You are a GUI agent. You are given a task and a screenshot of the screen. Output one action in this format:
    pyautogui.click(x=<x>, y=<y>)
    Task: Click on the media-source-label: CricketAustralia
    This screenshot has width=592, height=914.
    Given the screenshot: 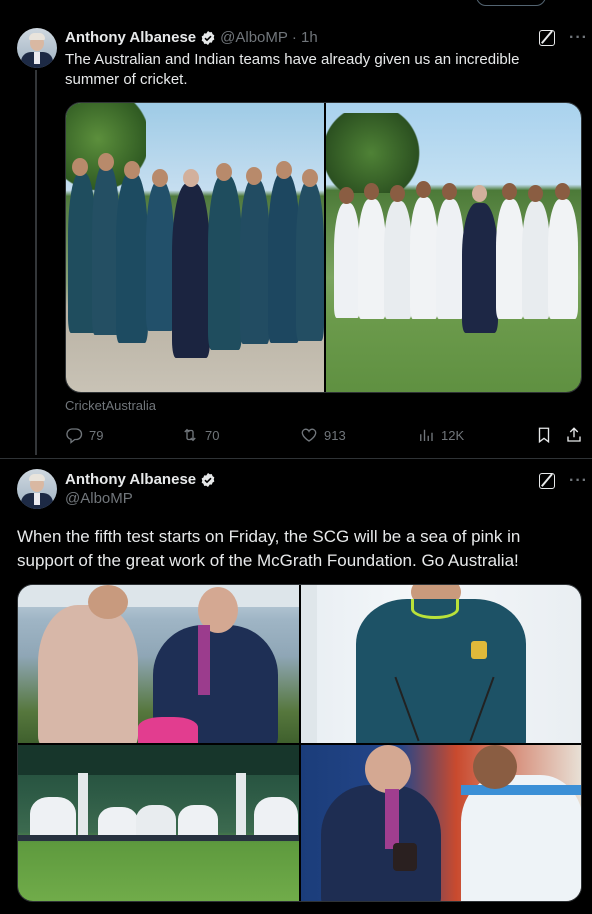 What is the action you would take?
    pyautogui.click(x=110, y=405)
    